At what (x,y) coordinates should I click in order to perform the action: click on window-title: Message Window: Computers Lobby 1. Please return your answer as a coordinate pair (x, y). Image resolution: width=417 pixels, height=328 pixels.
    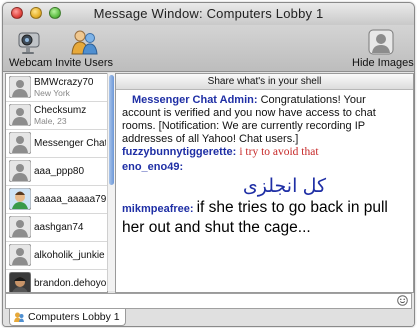
    Looking at the image, I should click on (208, 13).